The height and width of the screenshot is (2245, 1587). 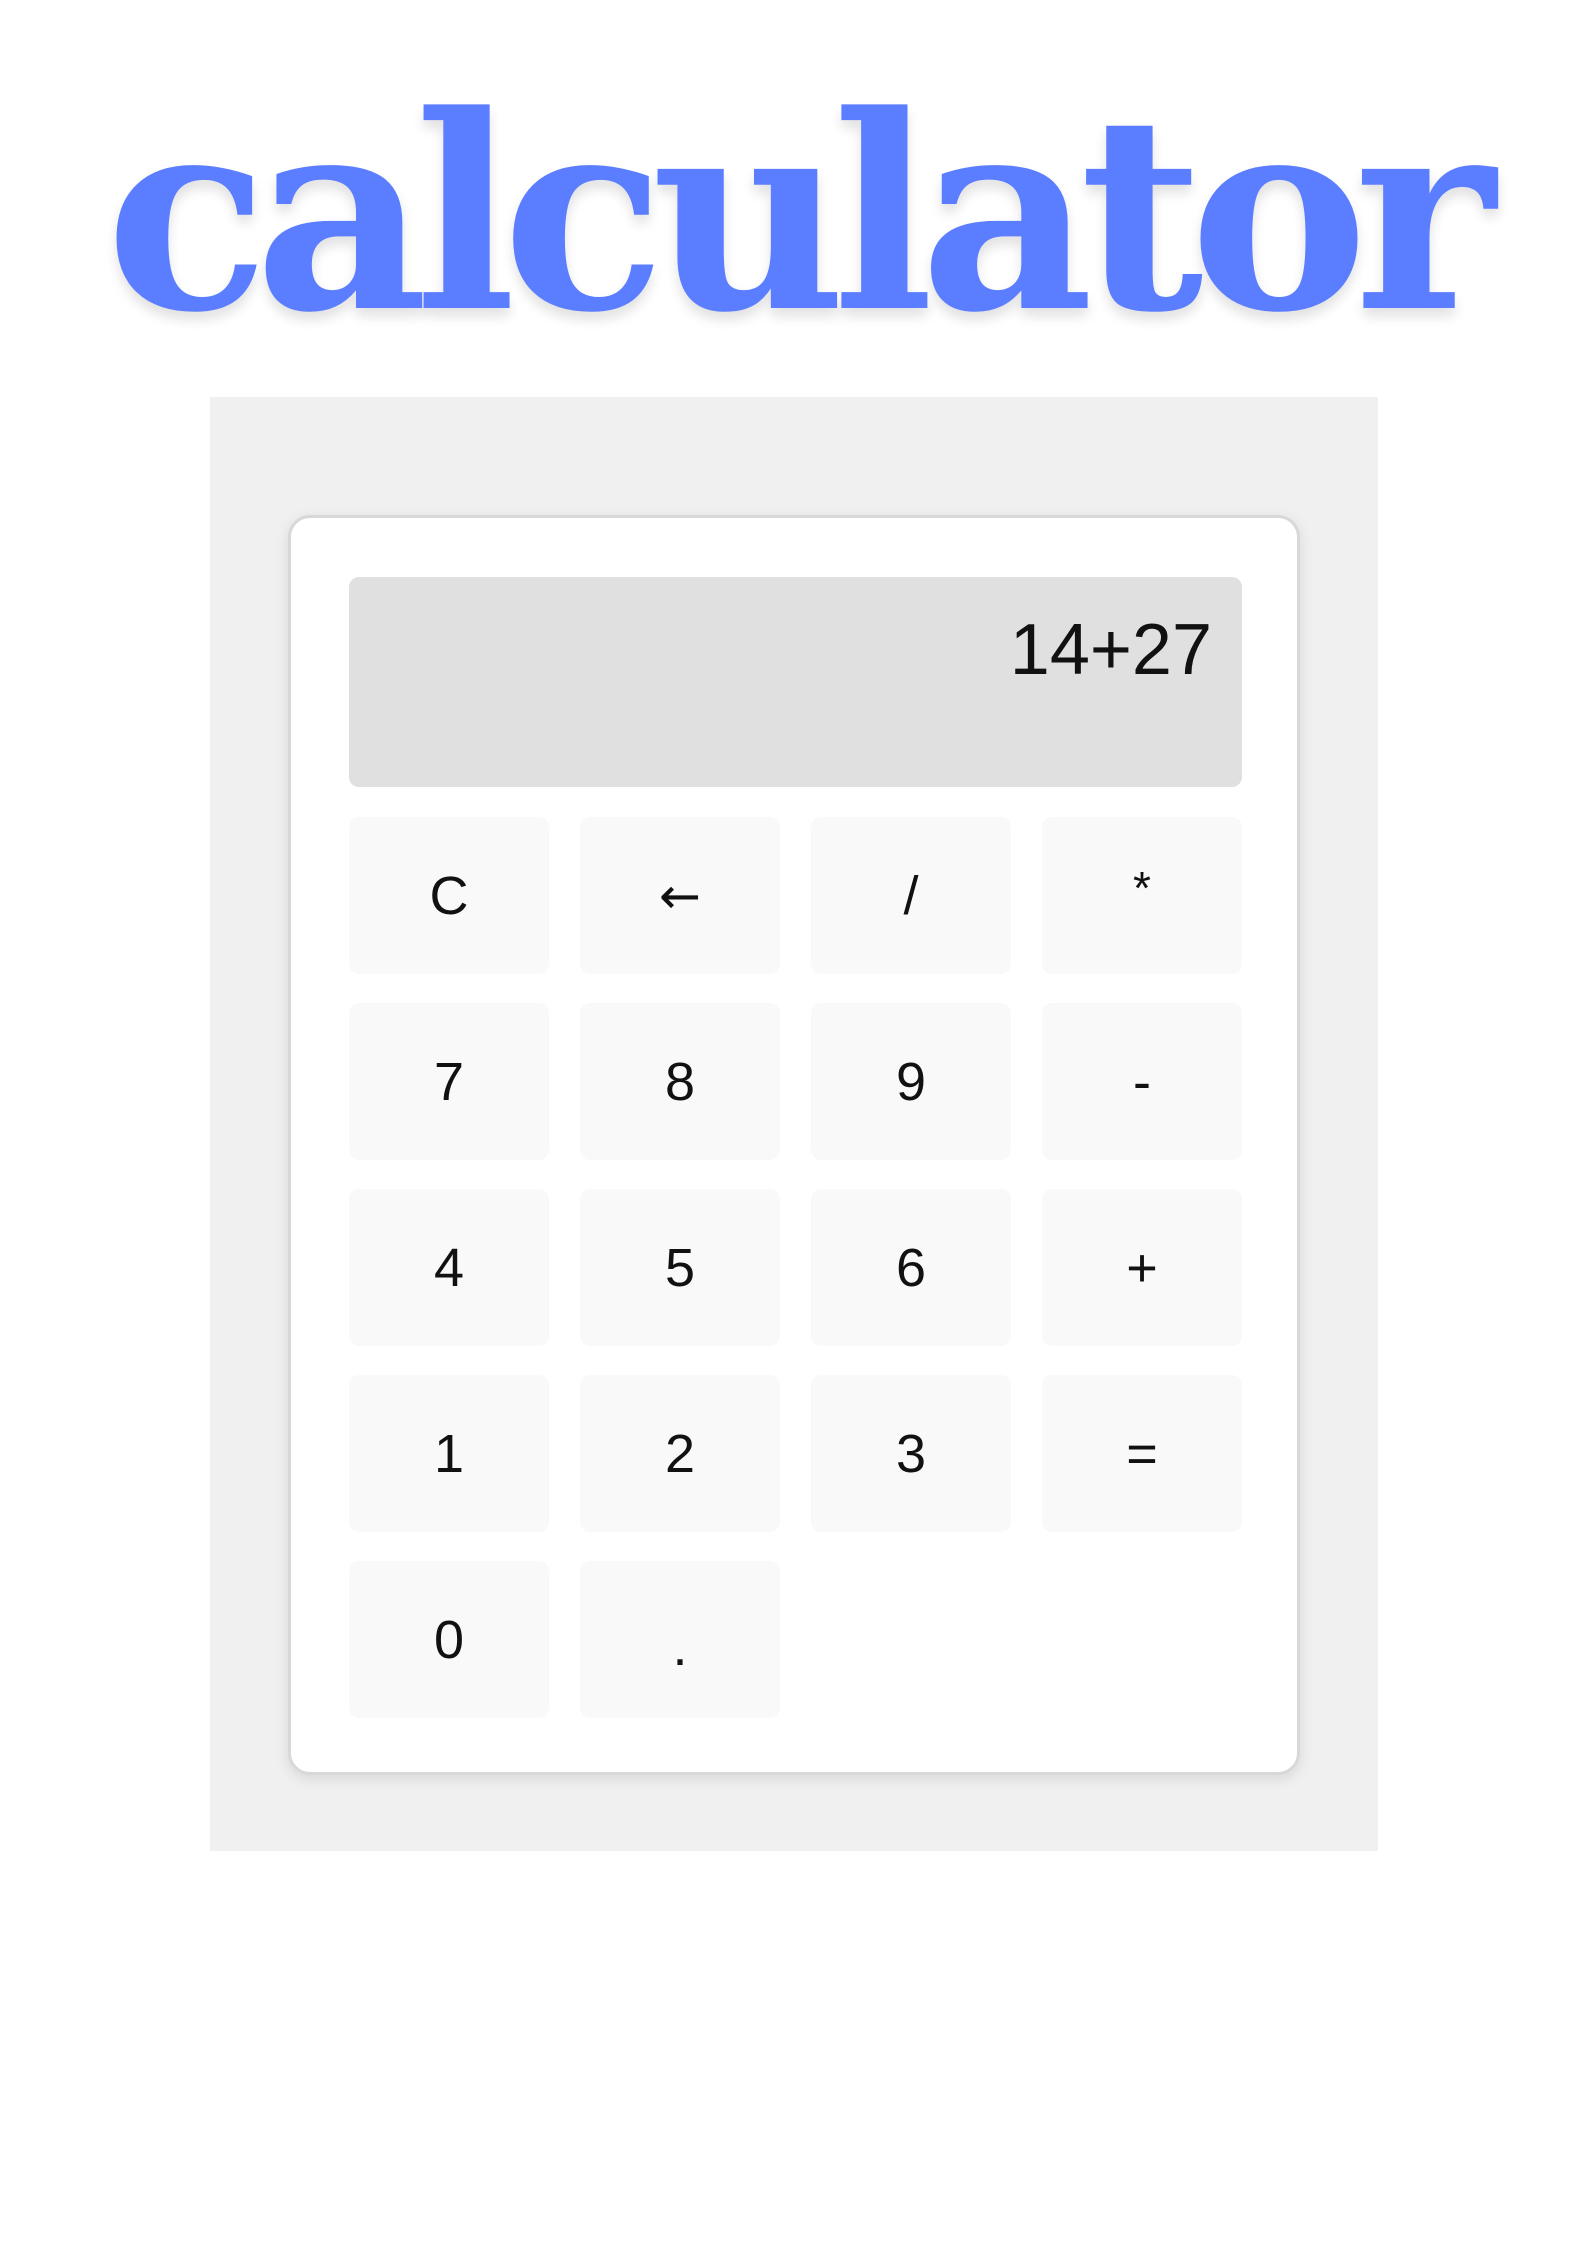 I want to click on key-label: 5, so click(x=680, y=1267).